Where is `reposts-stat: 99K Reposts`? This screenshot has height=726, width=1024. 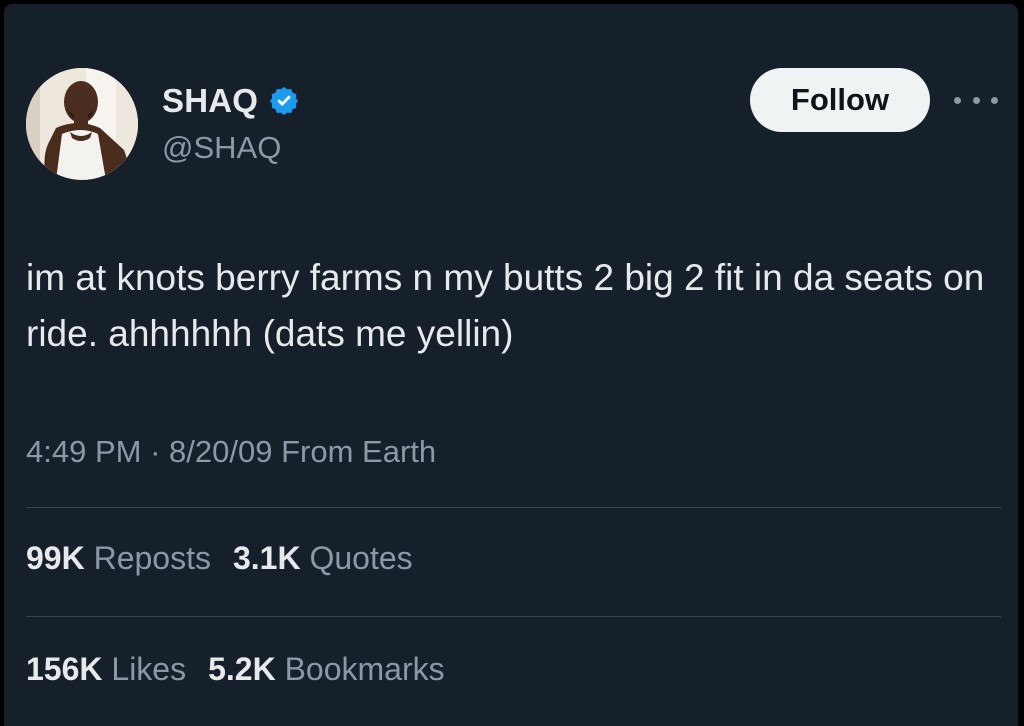 reposts-stat: 99K Reposts is located at coordinates (118, 558).